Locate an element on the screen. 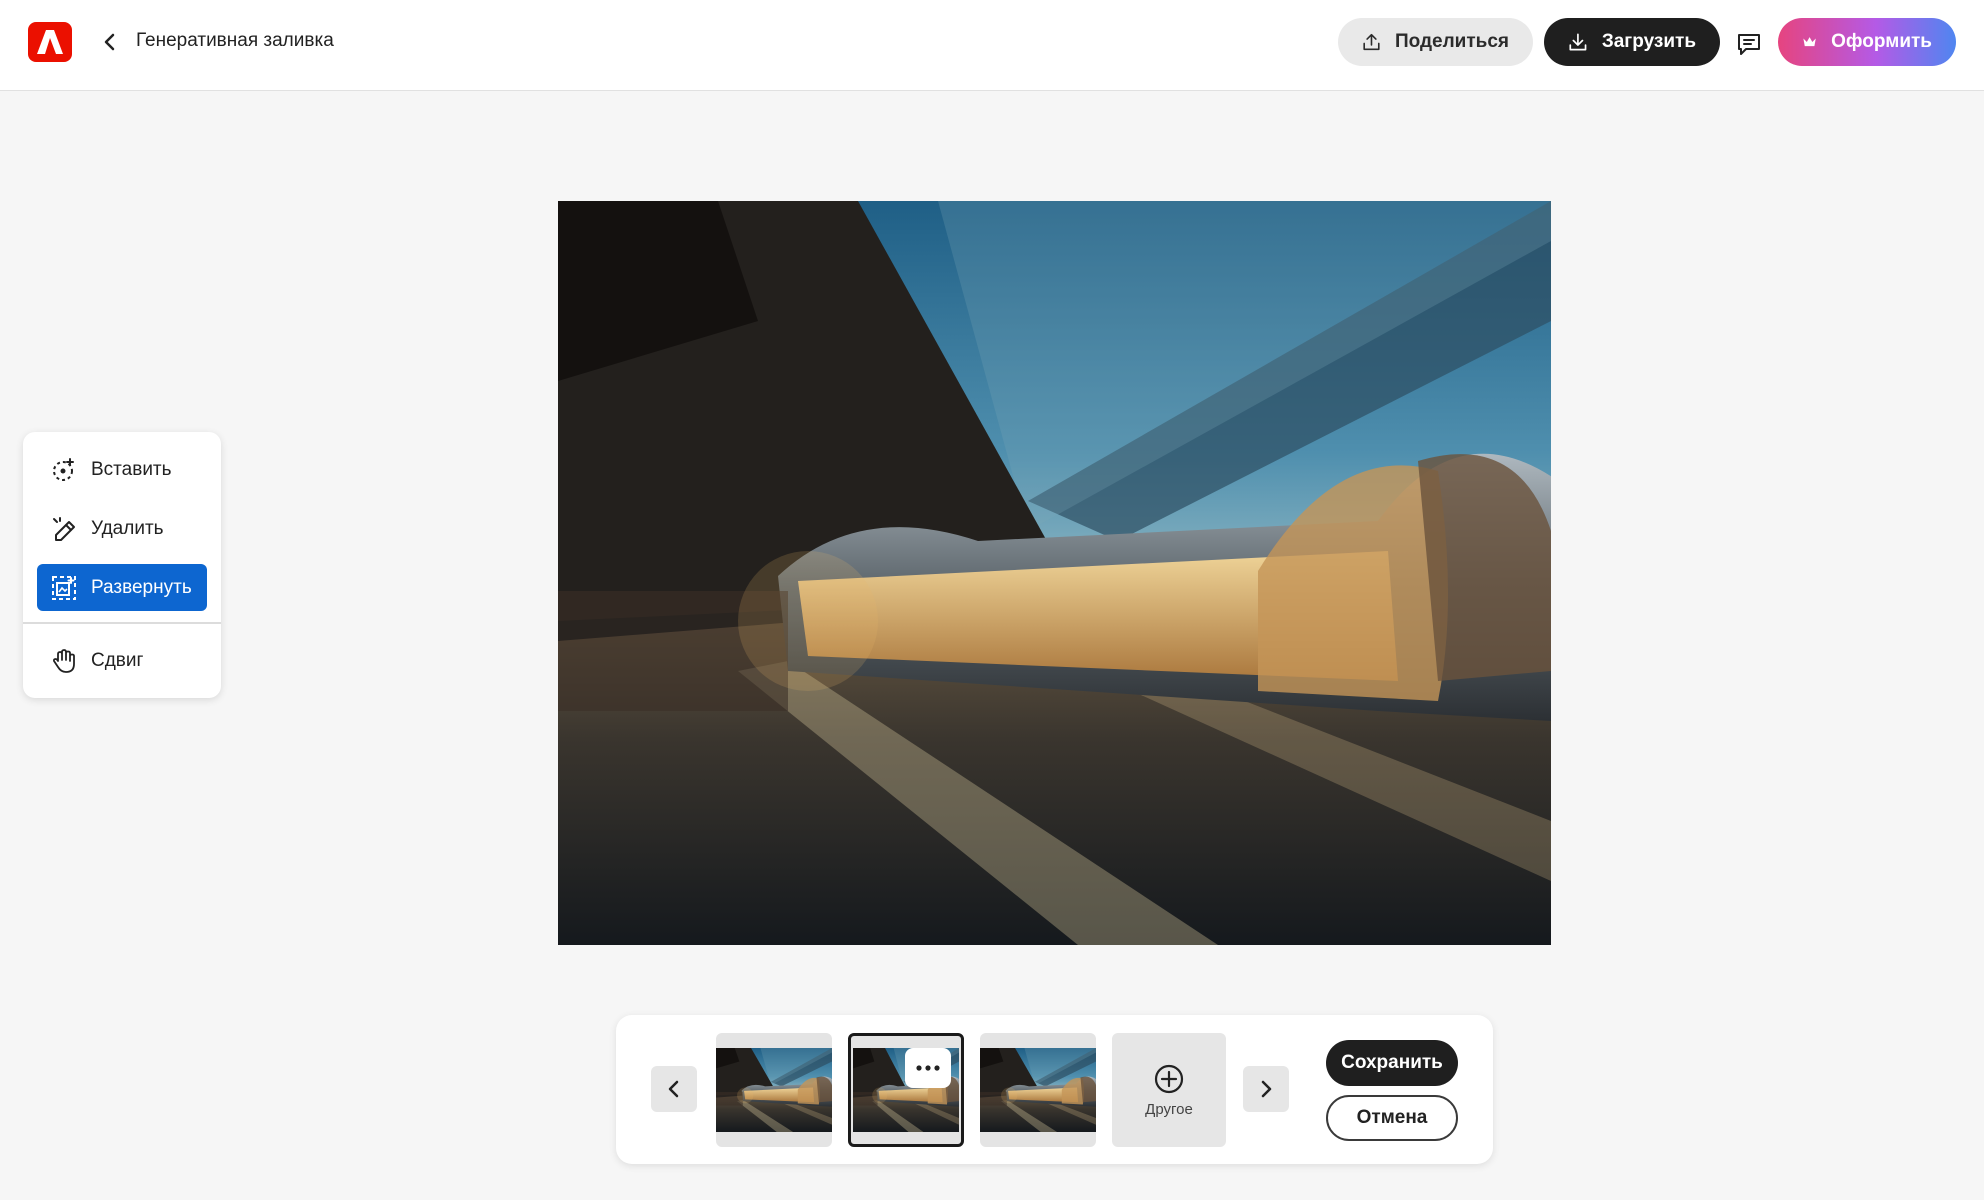 The width and height of the screenshot is (1984, 1200). more-options-button is located at coordinates (928, 1068).